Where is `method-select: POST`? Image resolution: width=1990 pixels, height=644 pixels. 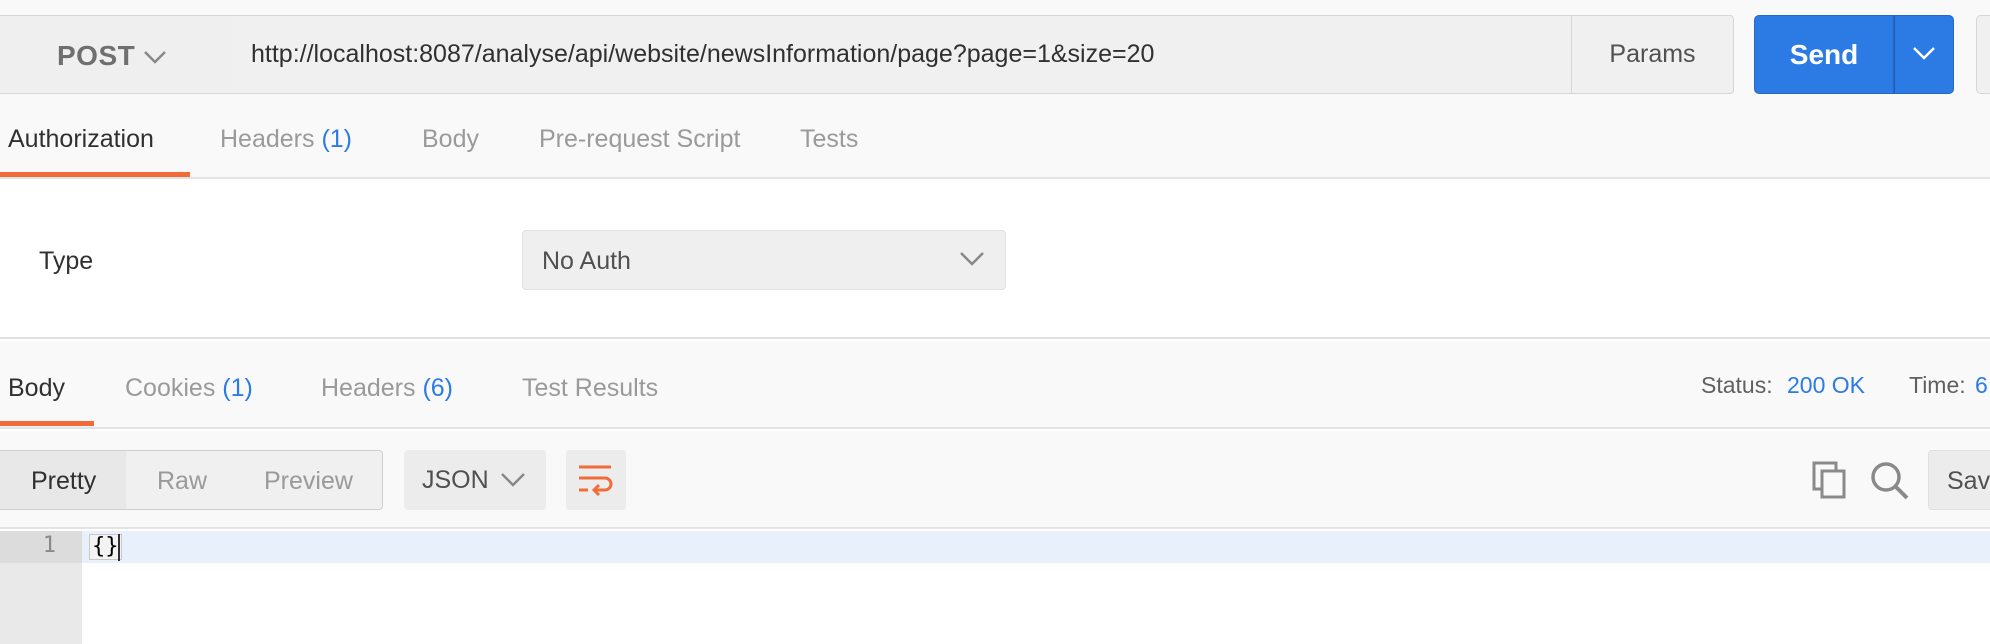 method-select: POST is located at coordinates (116, 54).